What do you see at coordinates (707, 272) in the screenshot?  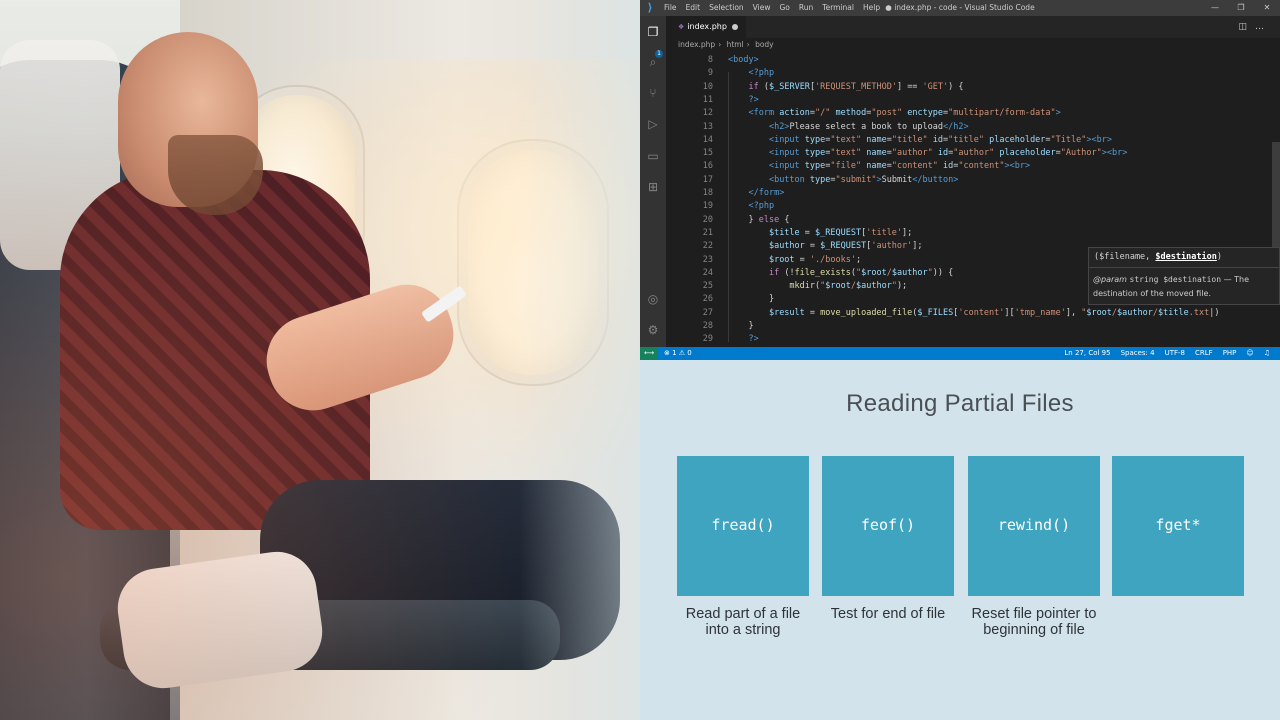 I see `line-number: 24` at bounding box center [707, 272].